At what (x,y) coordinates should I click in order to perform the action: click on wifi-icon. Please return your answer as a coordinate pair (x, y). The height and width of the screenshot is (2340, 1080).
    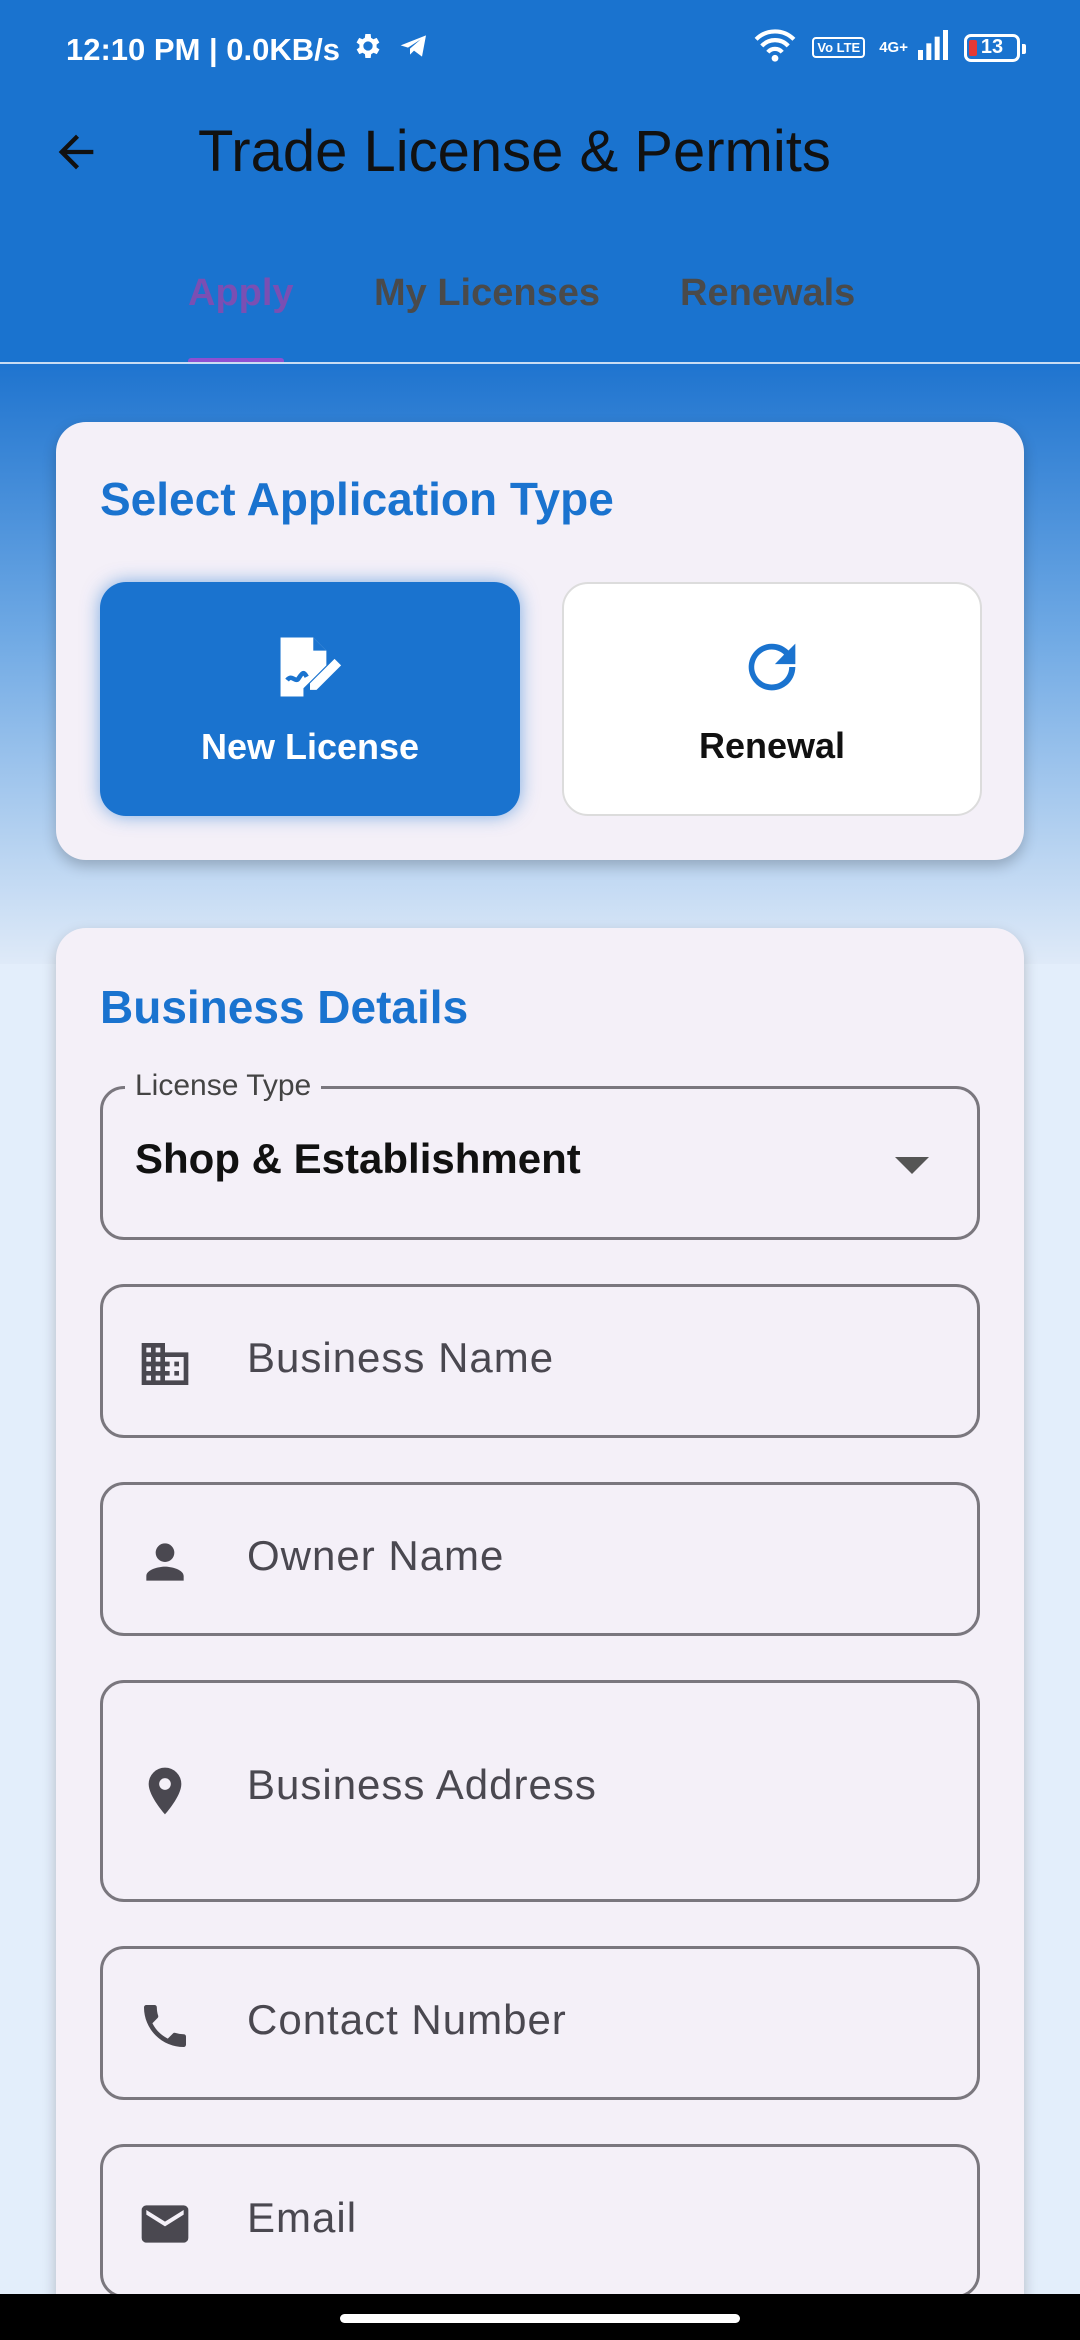
    Looking at the image, I should click on (775, 47).